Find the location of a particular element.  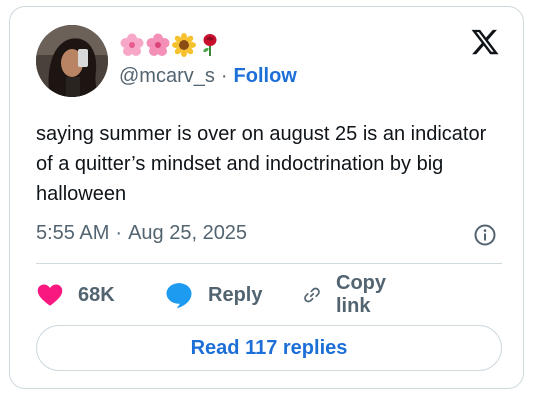

reply-label: Reply is located at coordinates (235, 294).